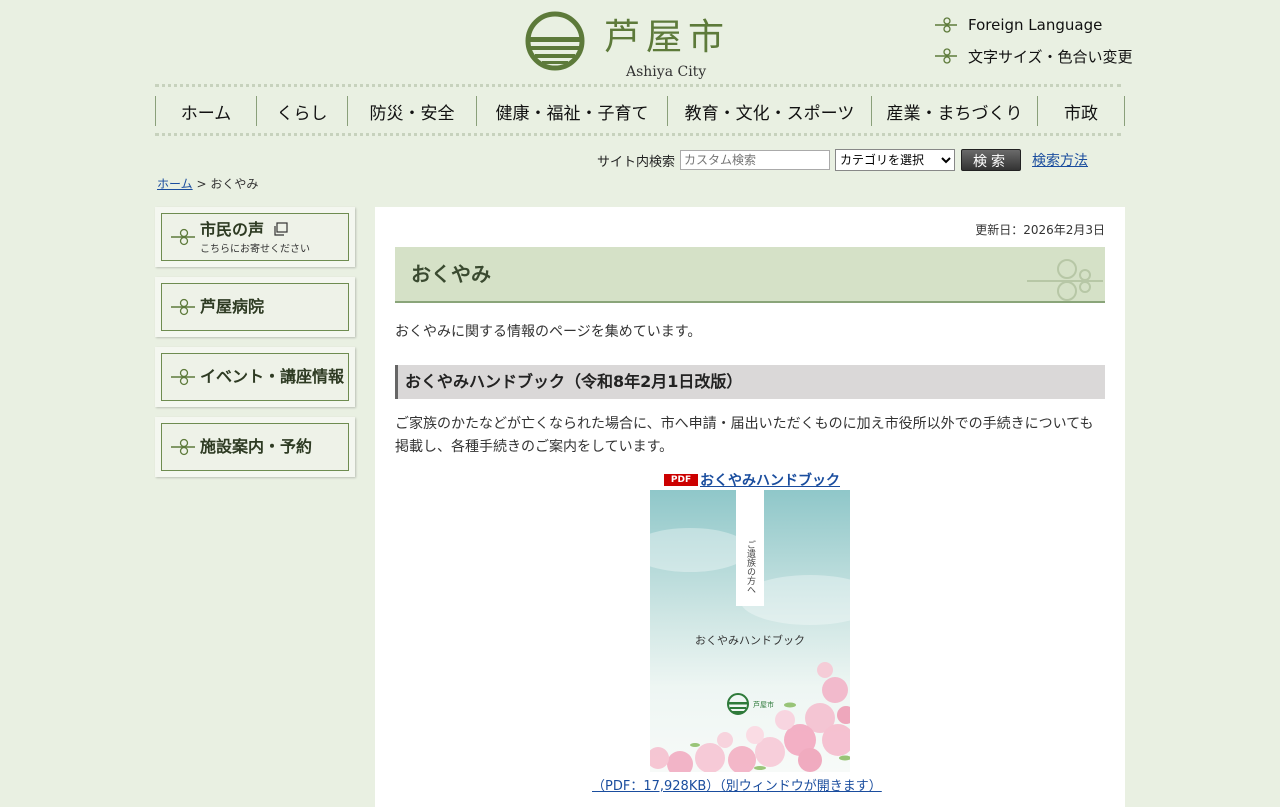 This screenshot has height=807, width=1280. I want to click on cover-title: おくやみハンドブック, so click(750, 640).